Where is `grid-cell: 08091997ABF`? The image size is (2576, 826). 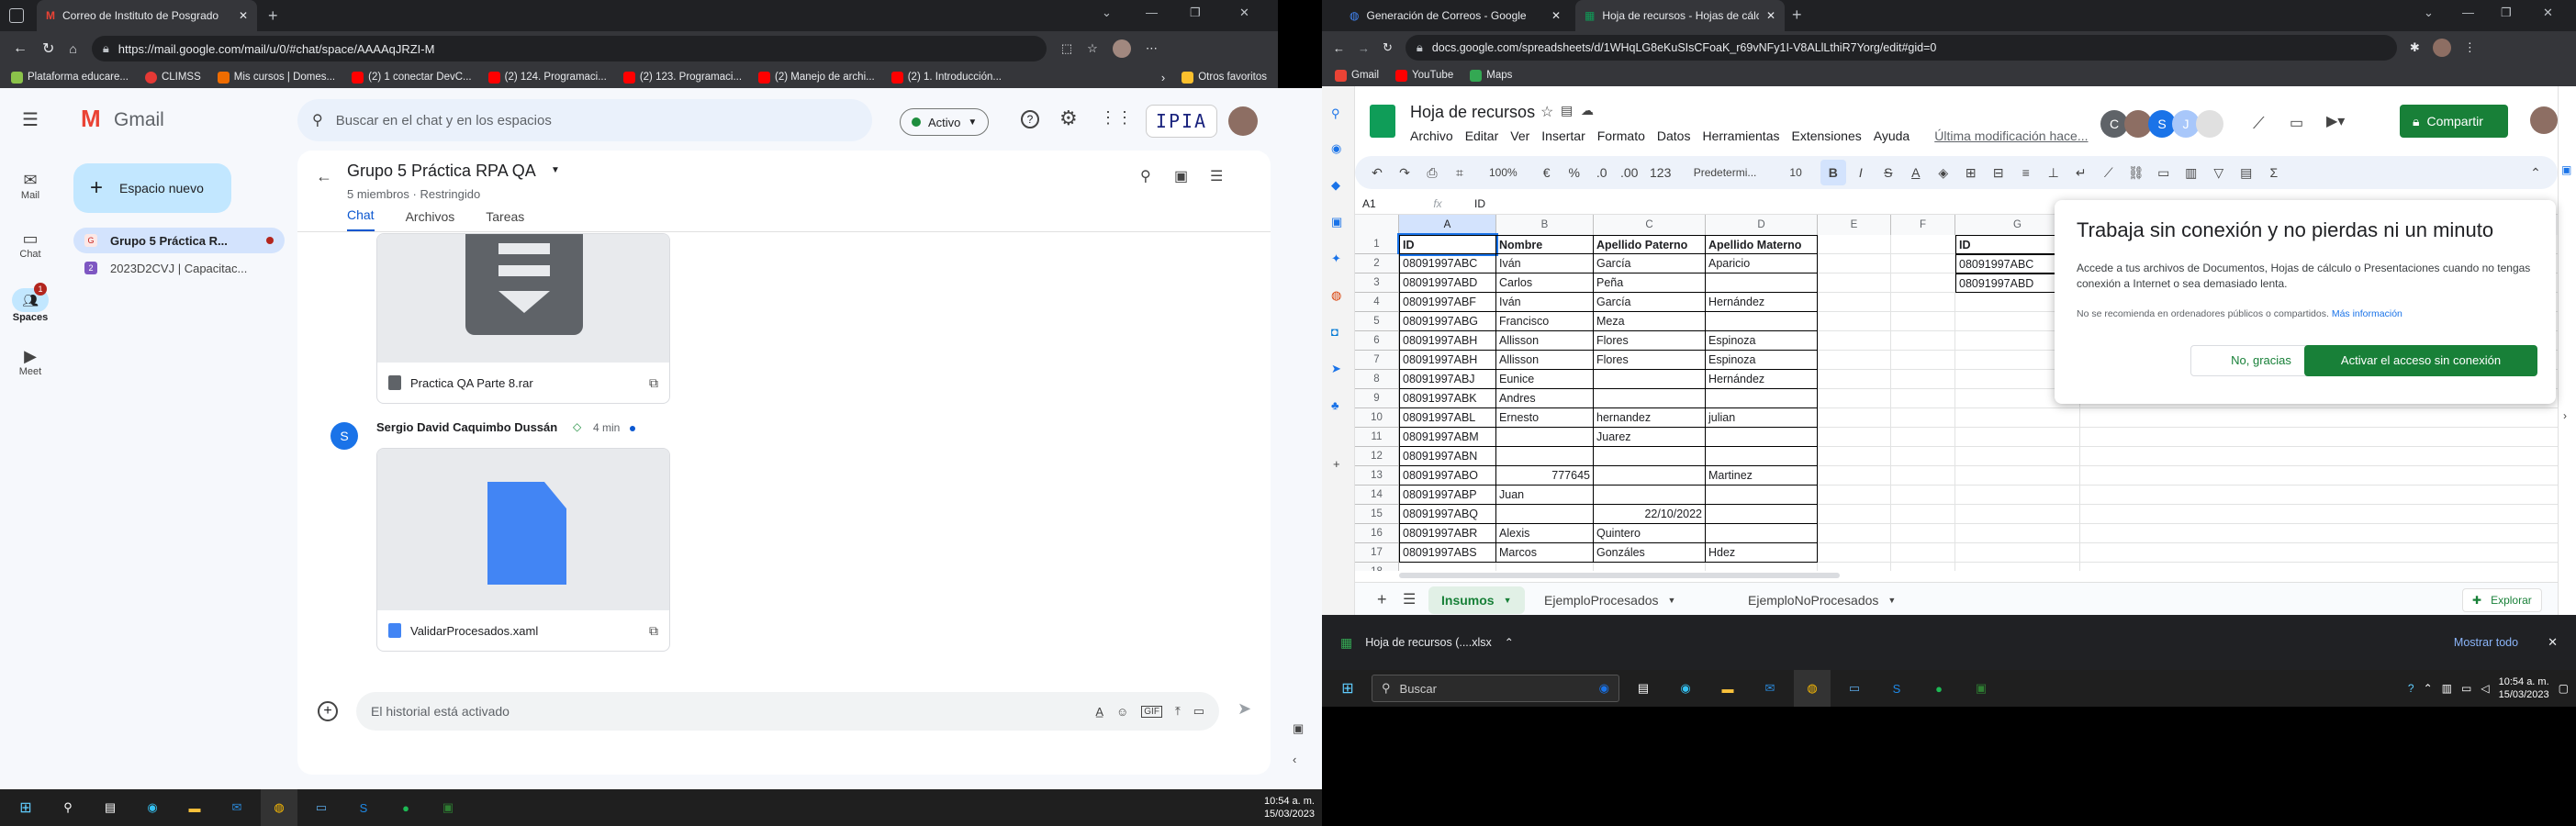 grid-cell: 08091997ABF is located at coordinates (1447, 302).